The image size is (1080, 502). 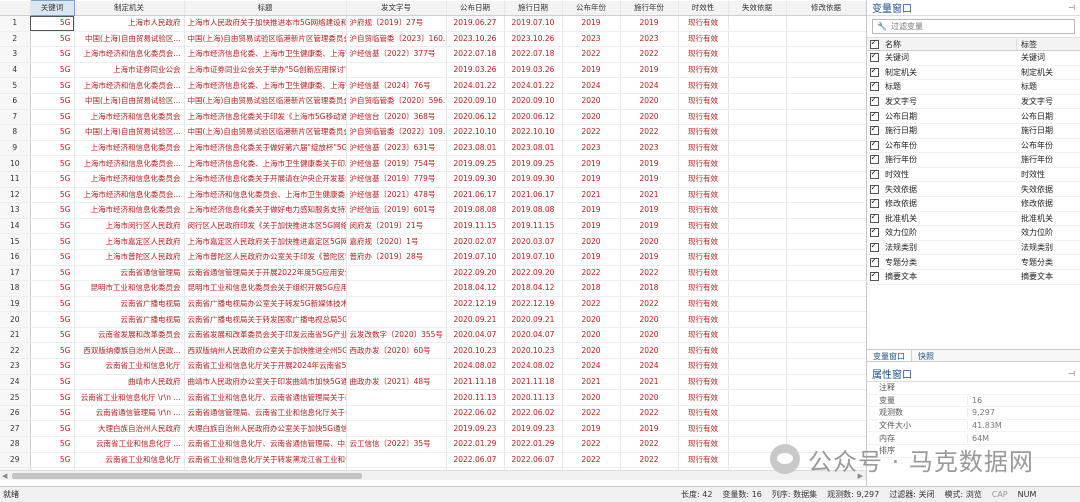 What do you see at coordinates (129, 335) in the screenshot?
I see `table-cell: 云南省发展和改革委员会` at bounding box center [129, 335].